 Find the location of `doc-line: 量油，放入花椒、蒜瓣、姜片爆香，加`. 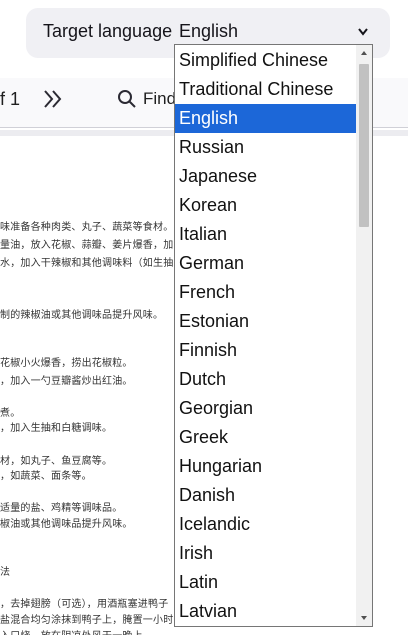

doc-line: 量油，放入花椒、蒜瓣、姜片爆香，加 is located at coordinates (87, 245).